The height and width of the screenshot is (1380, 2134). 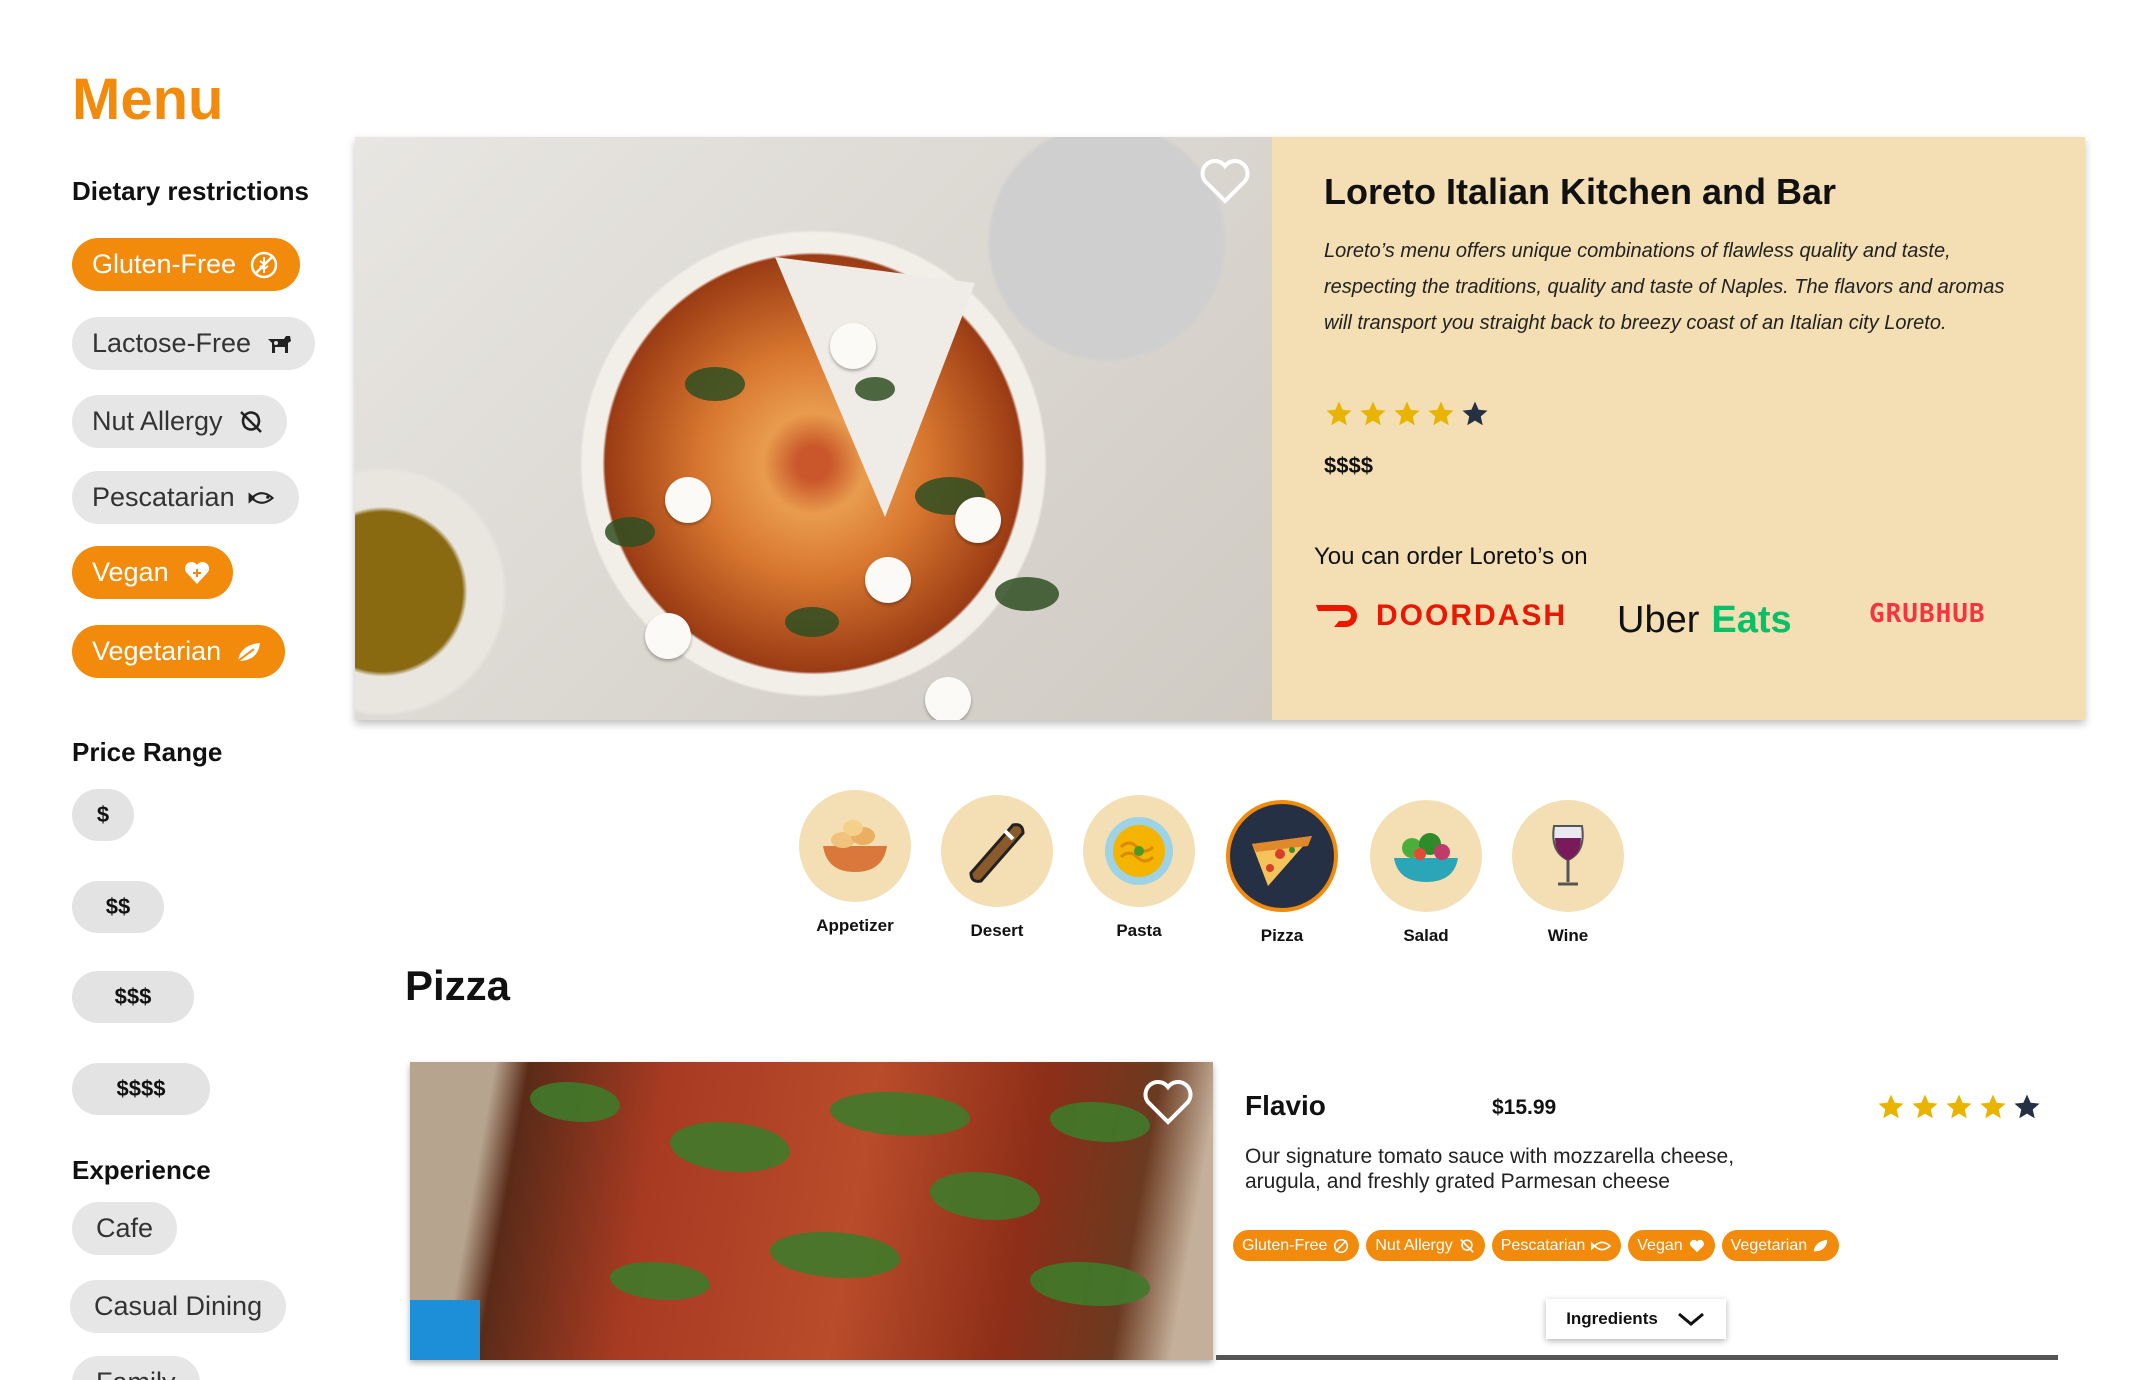 I want to click on category-pasta: Pasta, so click(x=1139, y=868).